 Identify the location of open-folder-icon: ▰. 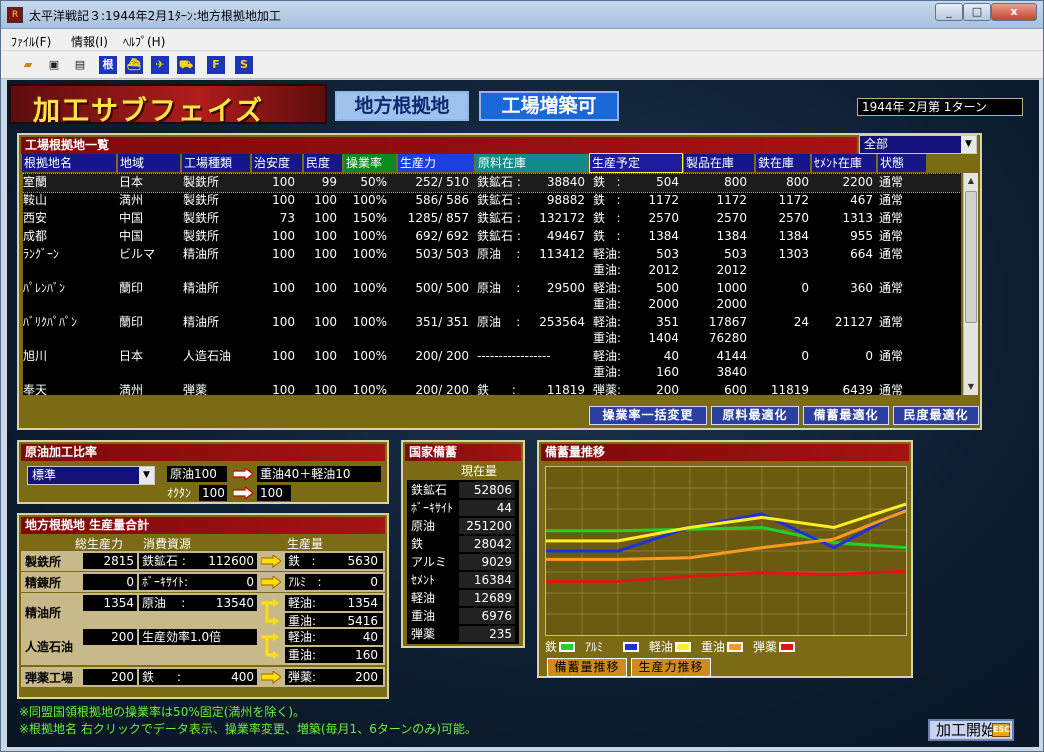
(28, 65).